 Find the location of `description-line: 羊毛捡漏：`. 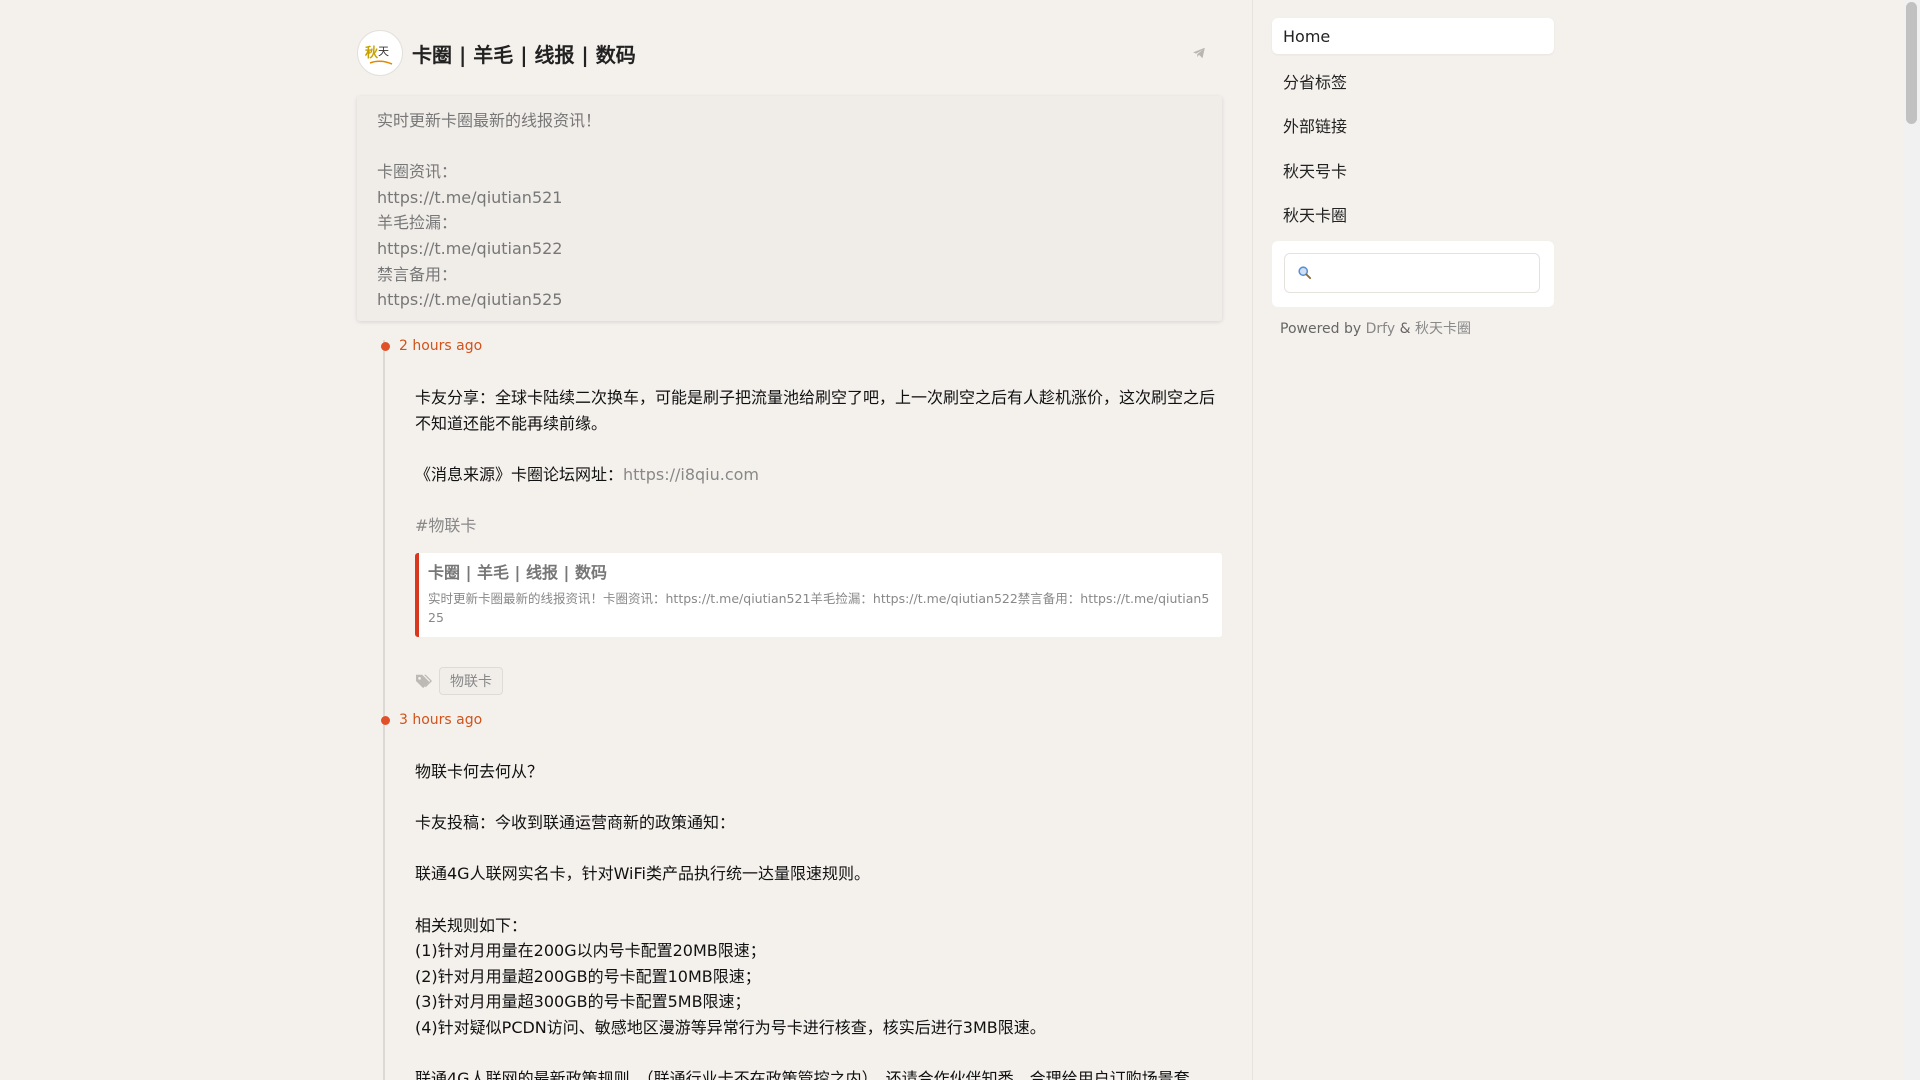

description-line: 羊毛捡漏： is located at coordinates (417, 223).